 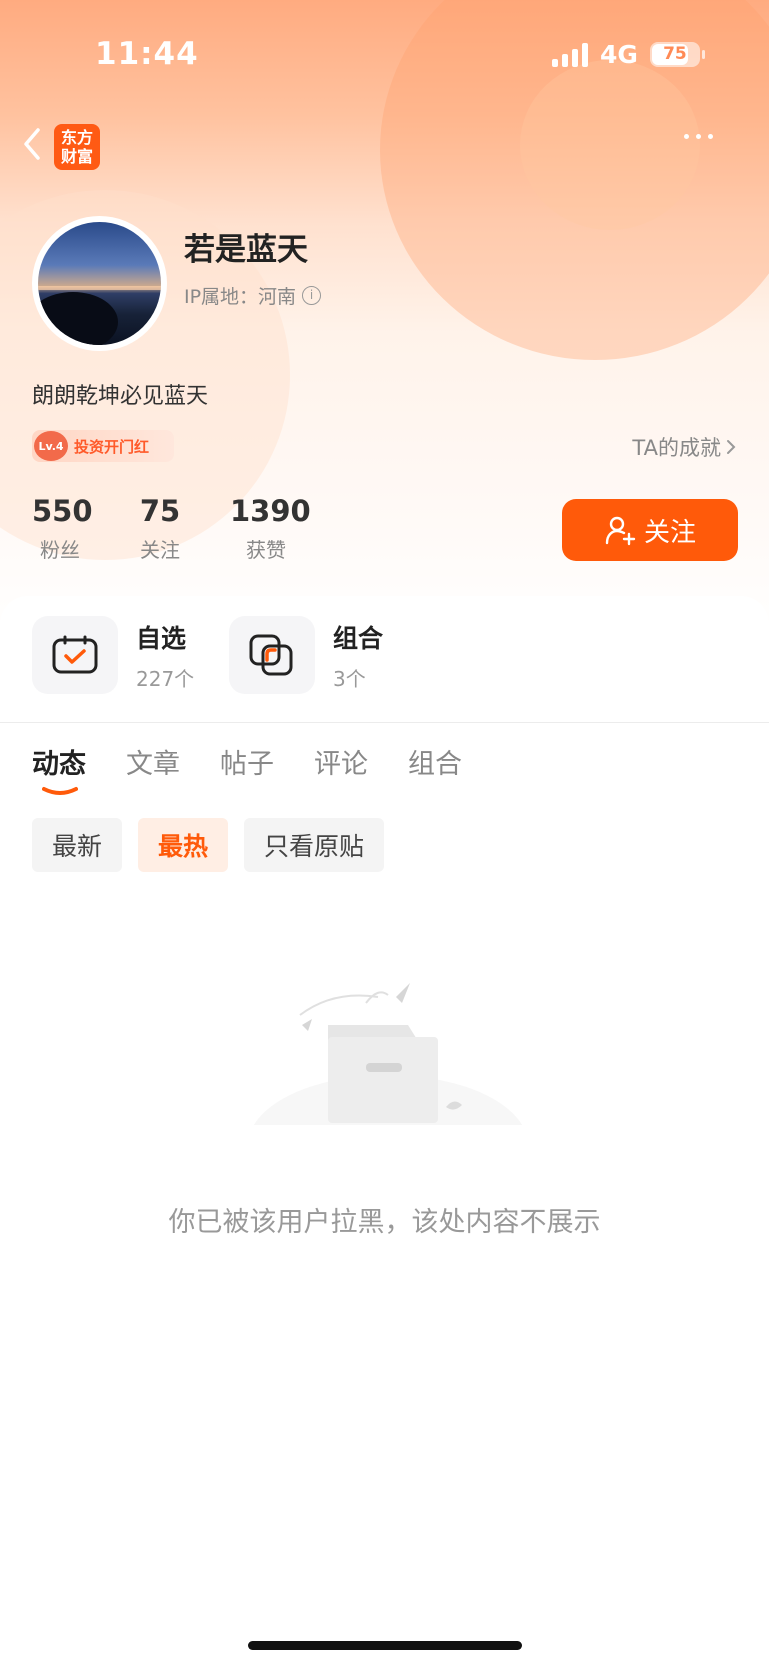 I want to click on shortcut-count: 3个, so click(x=349, y=678).